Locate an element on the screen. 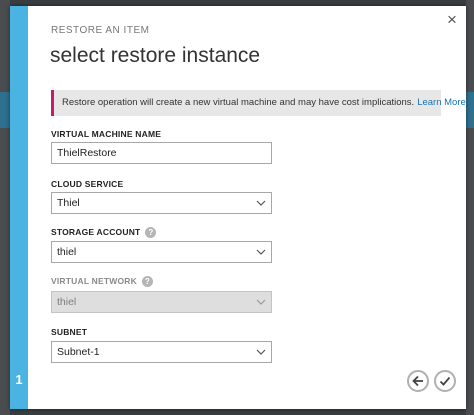 The image size is (474, 415). step-number: 1 is located at coordinates (19, 379).